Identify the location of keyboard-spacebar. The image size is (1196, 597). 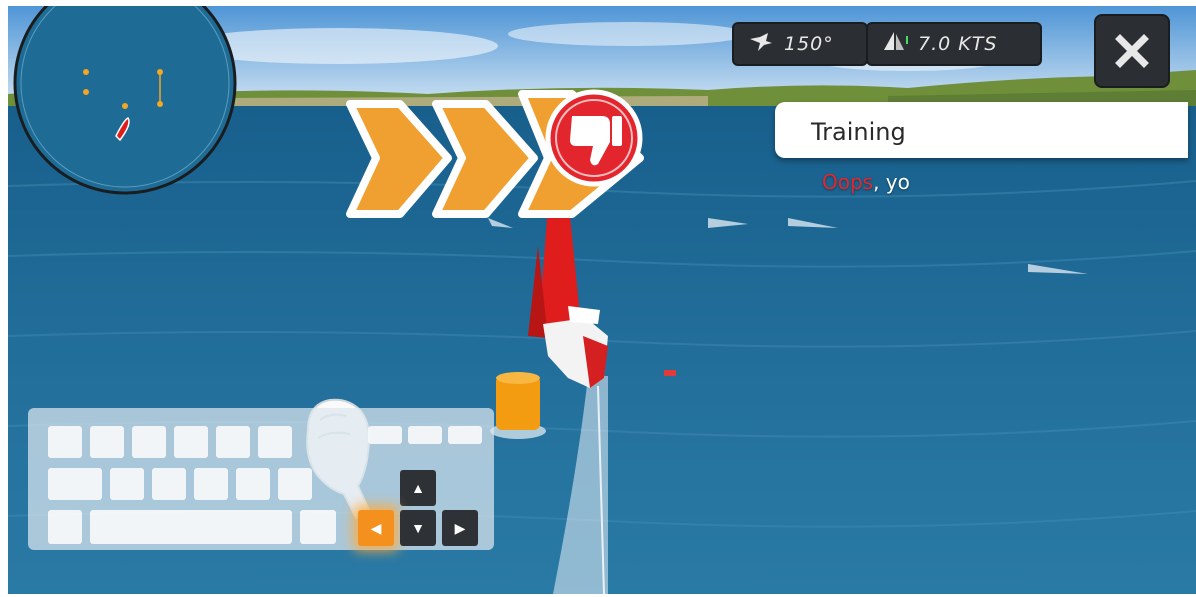
(191, 527).